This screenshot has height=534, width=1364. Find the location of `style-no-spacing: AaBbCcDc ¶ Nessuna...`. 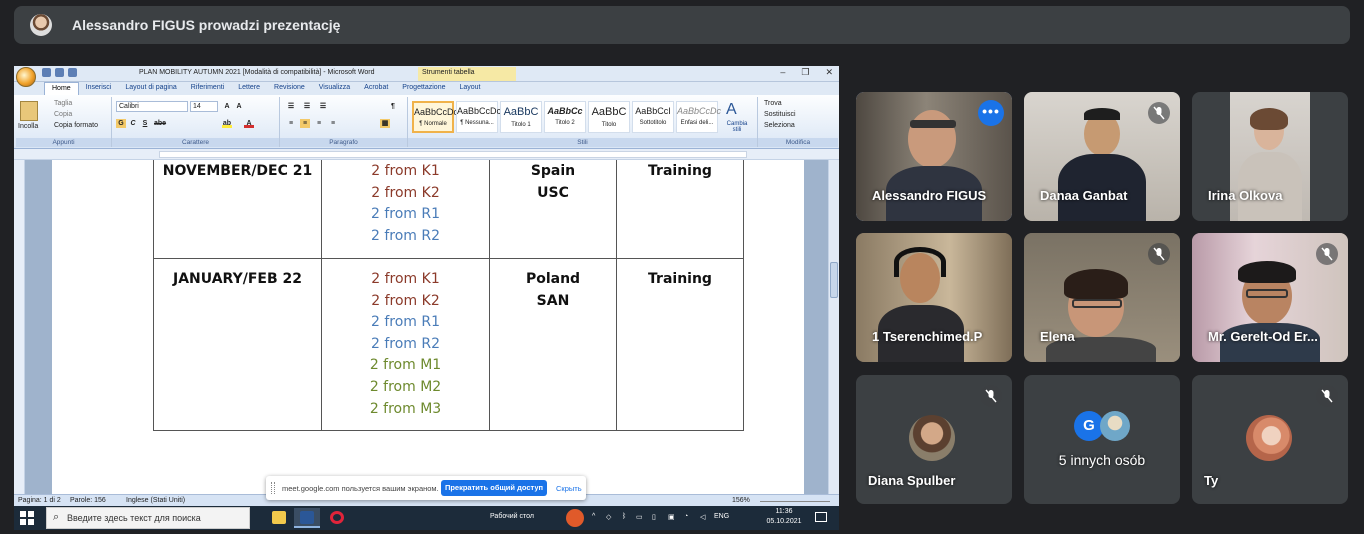

style-no-spacing: AaBbCcDc ¶ Nessuna... is located at coordinates (478, 117).